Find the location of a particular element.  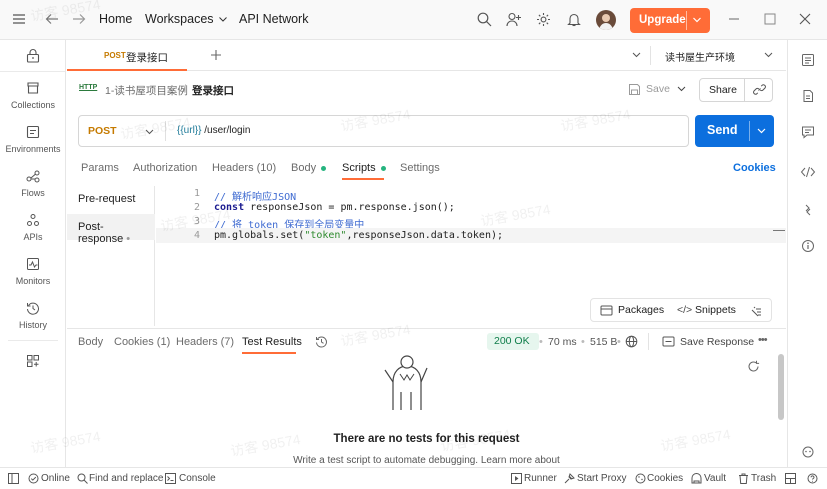

lock-icon is located at coordinates (33, 55).